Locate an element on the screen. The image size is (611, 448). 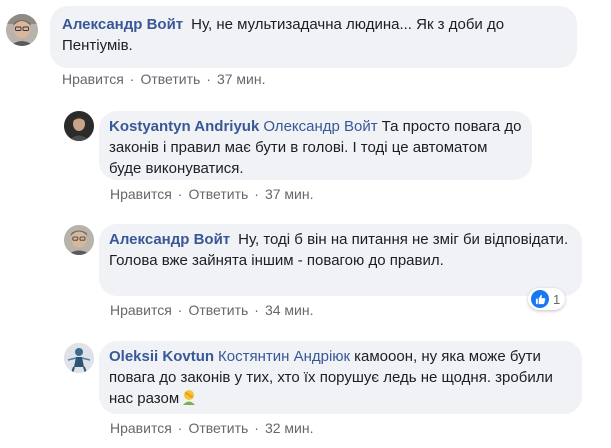
comment-timestamp: 34 мин. is located at coordinates (289, 310).